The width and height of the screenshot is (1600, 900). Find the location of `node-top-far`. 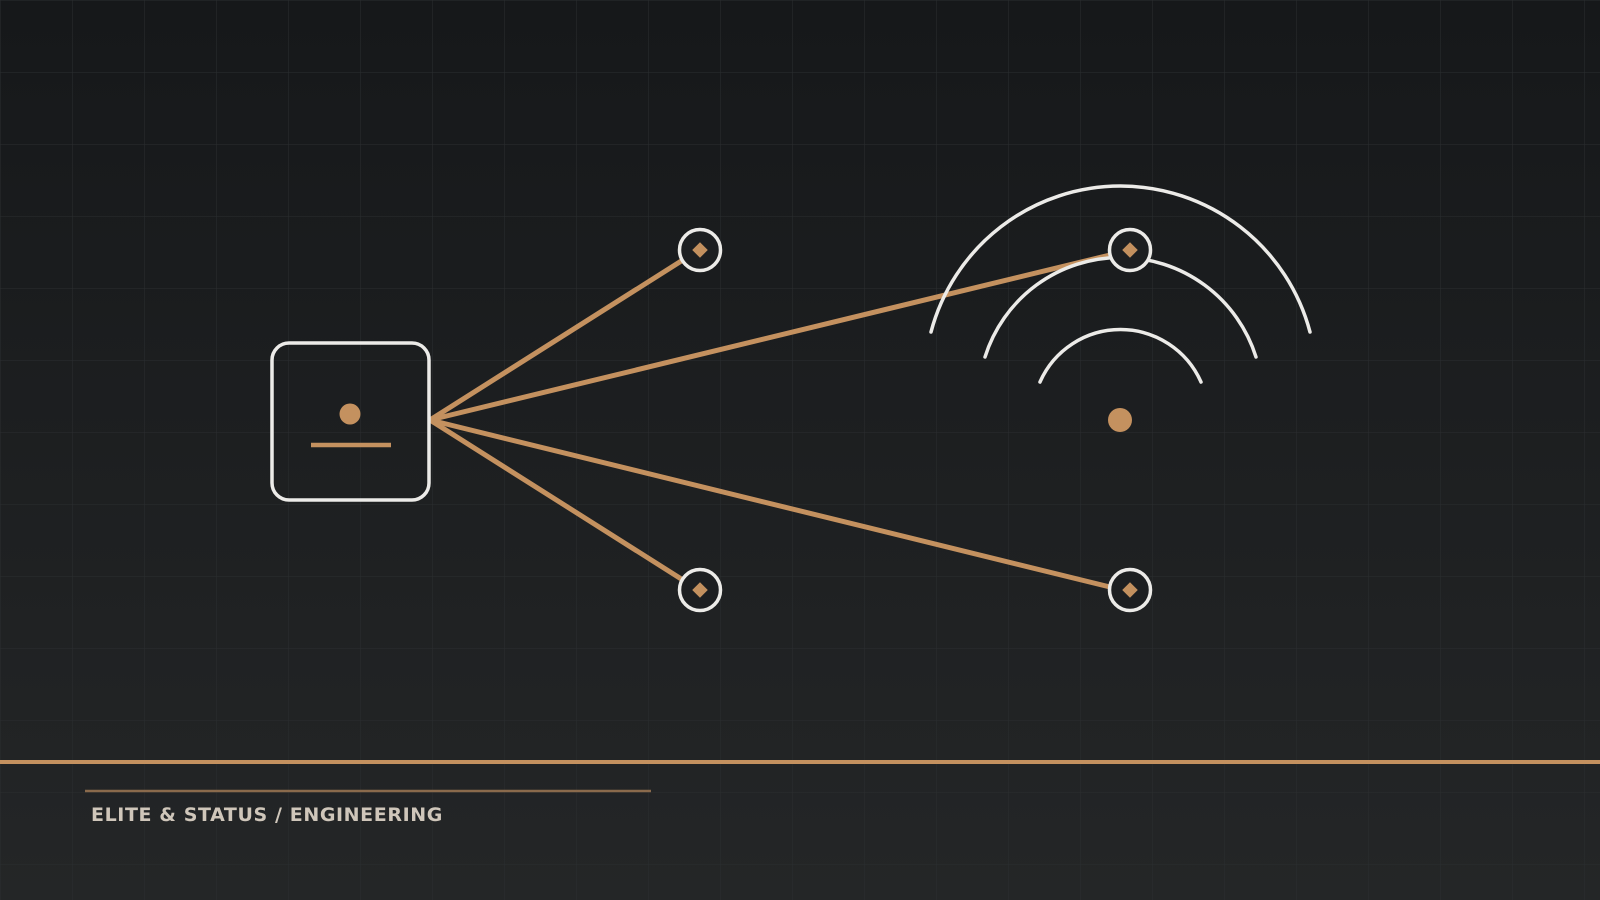

node-top-far is located at coordinates (1130, 250).